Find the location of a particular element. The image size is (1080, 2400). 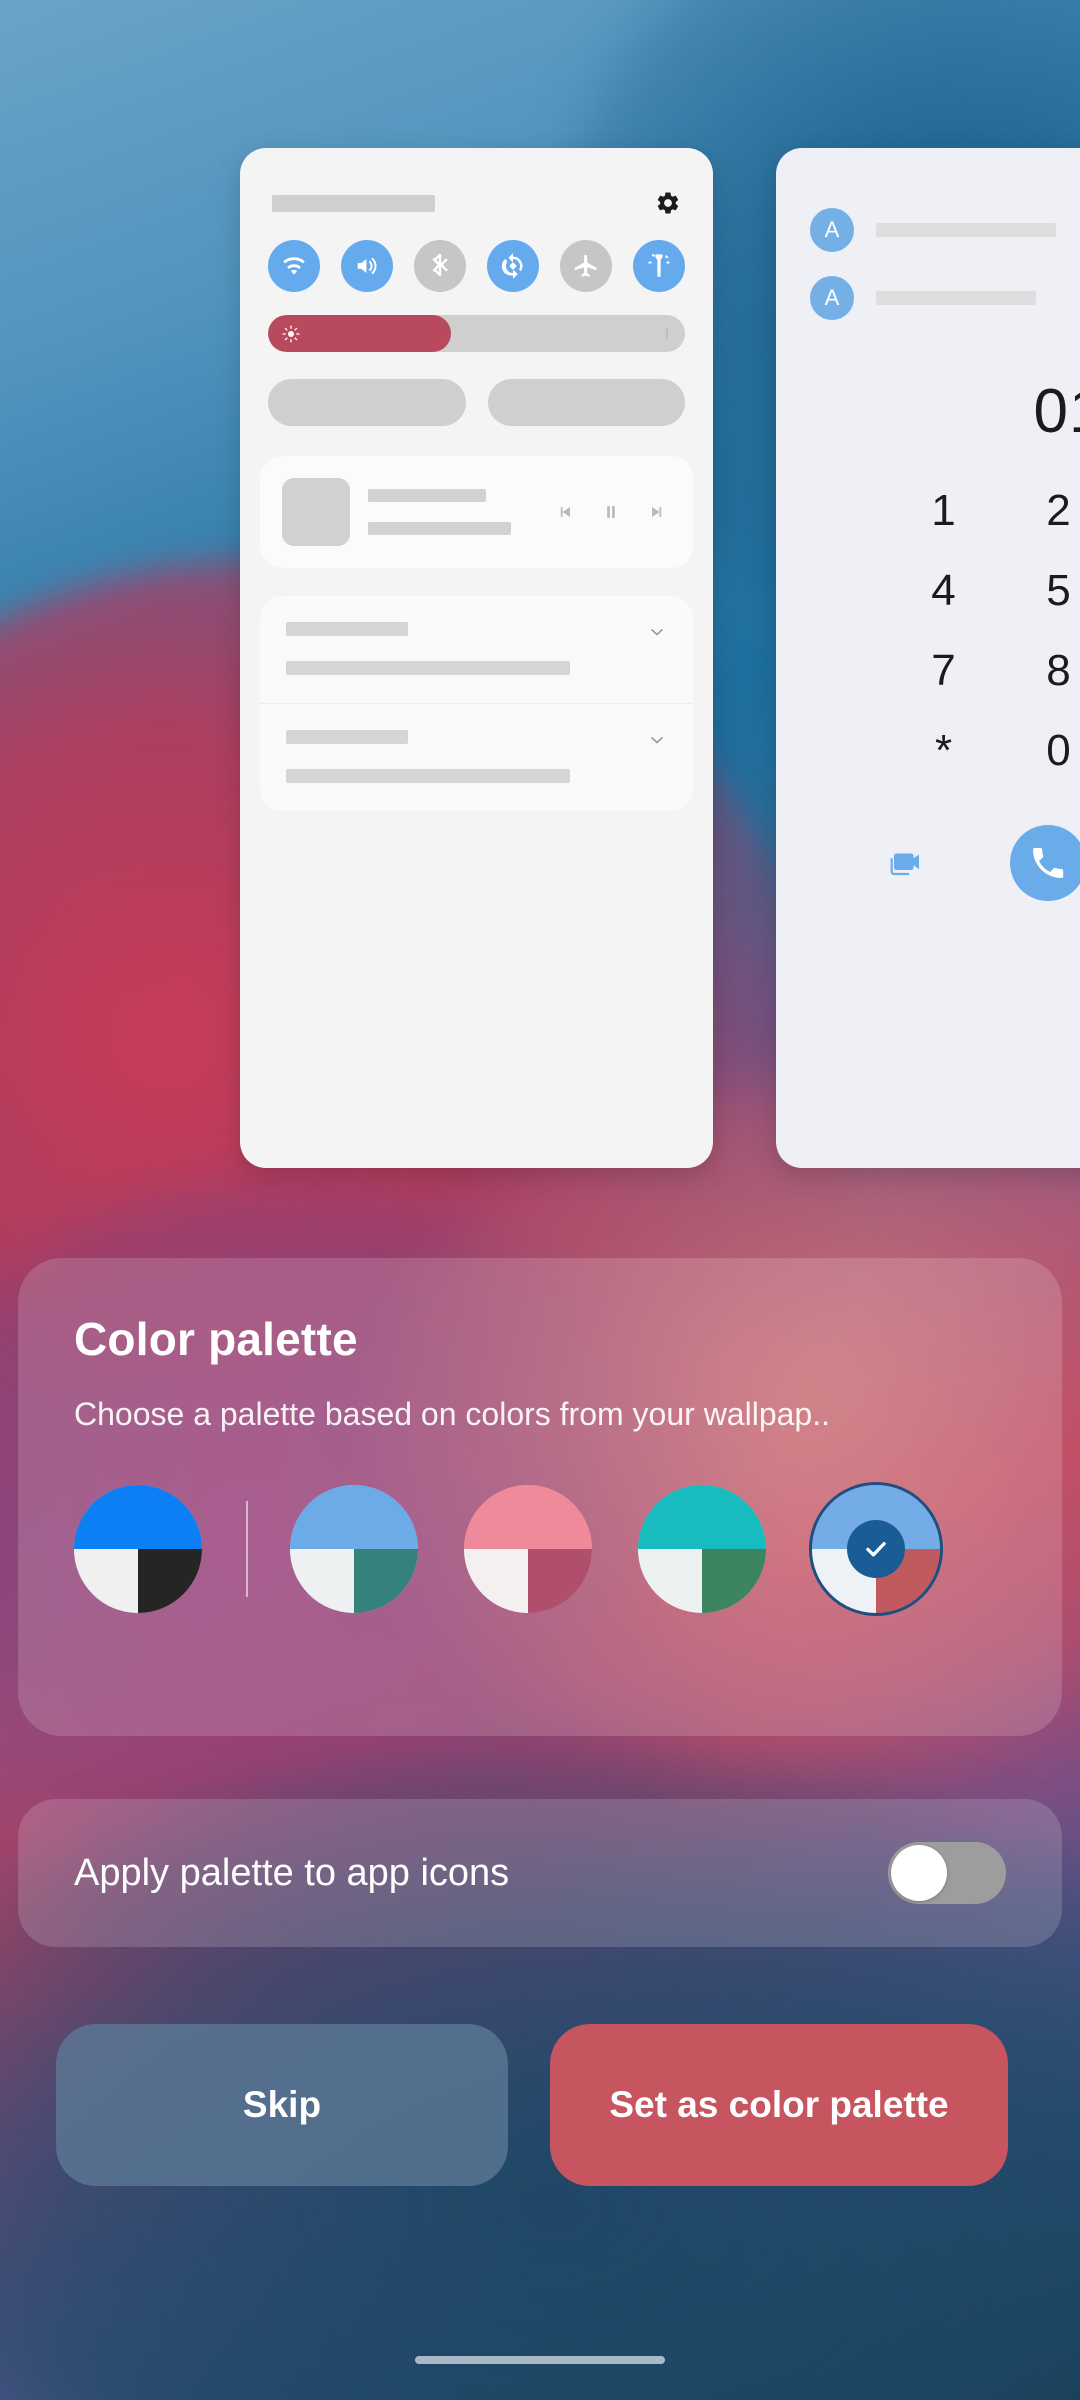

skip-next-icon is located at coordinates (657, 512).